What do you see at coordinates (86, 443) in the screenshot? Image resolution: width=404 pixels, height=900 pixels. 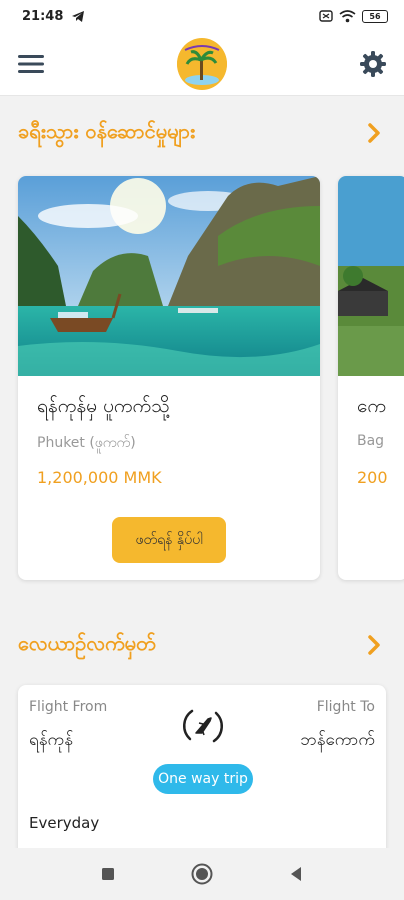 I see `tour-subtitle: Phuket (ဖူကက်)` at bounding box center [86, 443].